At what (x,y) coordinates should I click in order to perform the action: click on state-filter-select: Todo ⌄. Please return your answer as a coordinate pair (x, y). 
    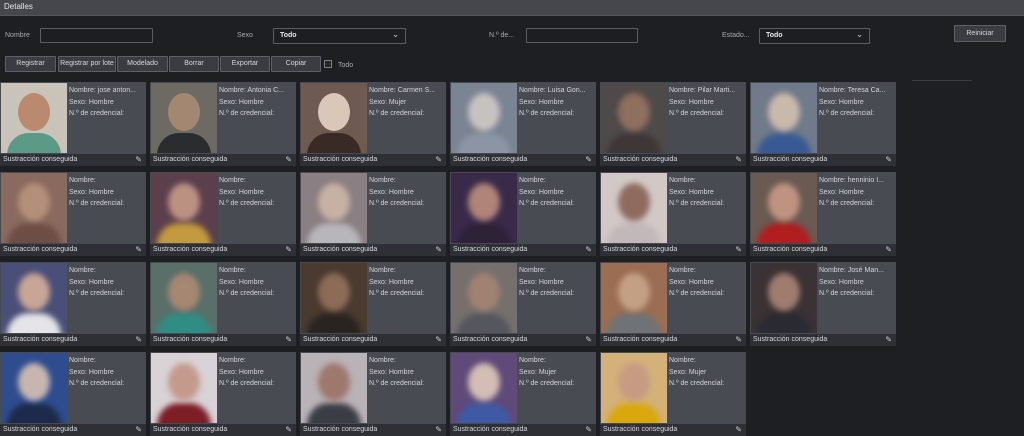
    Looking at the image, I should click on (814, 36).